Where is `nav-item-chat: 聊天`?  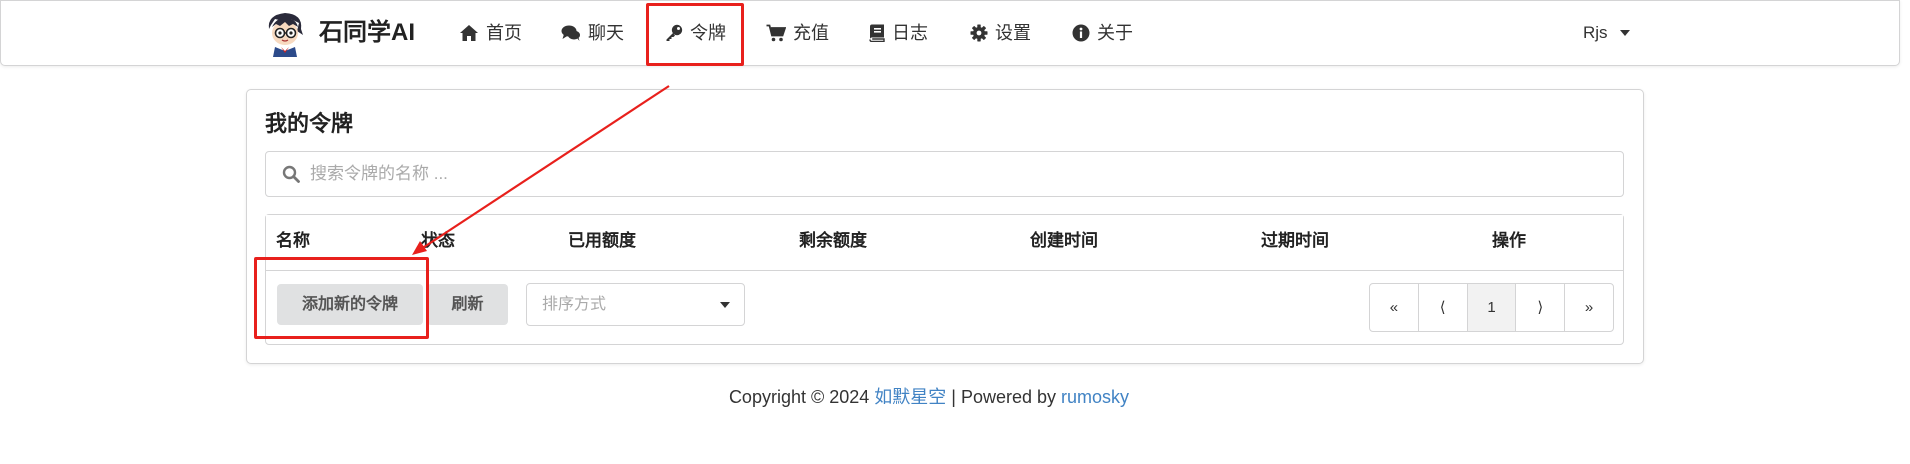
nav-item-chat: 聊天 is located at coordinates (592, 33).